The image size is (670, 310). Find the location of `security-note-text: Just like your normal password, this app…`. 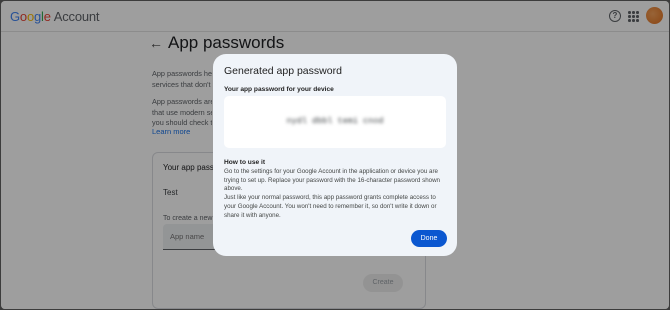

security-note-text: Just like your normal password, this app… is located at coordinates (330, 206).